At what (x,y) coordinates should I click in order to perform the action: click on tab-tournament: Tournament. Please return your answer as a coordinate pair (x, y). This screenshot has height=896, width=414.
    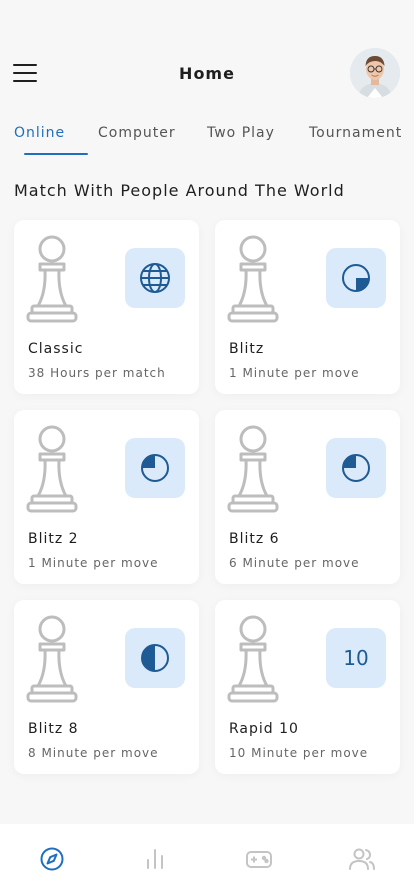
    Looking at the image, I should click on (355, 137).